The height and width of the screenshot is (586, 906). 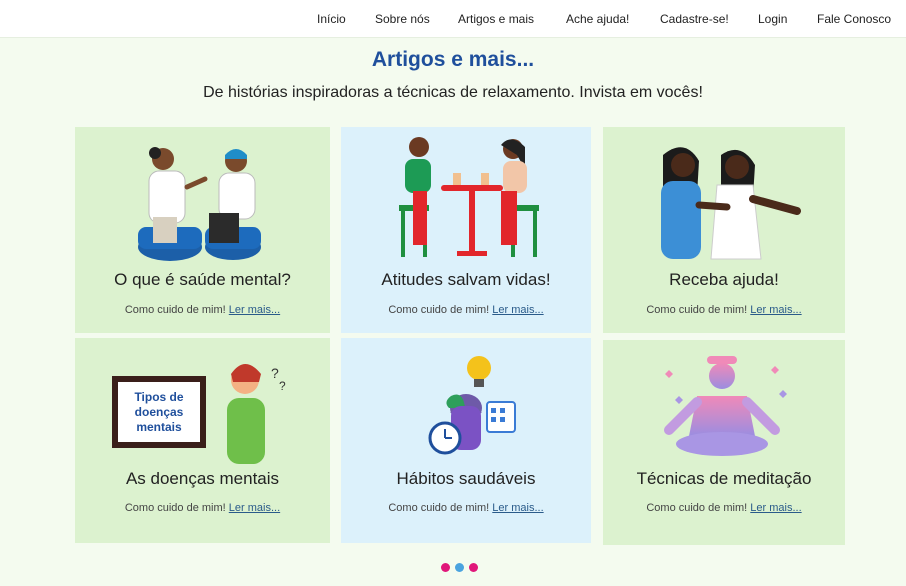 What do you see at coordinates (158, 397) in the screenshot?
I see `svg-text: Tipos de` at bounding box center [158, 397].